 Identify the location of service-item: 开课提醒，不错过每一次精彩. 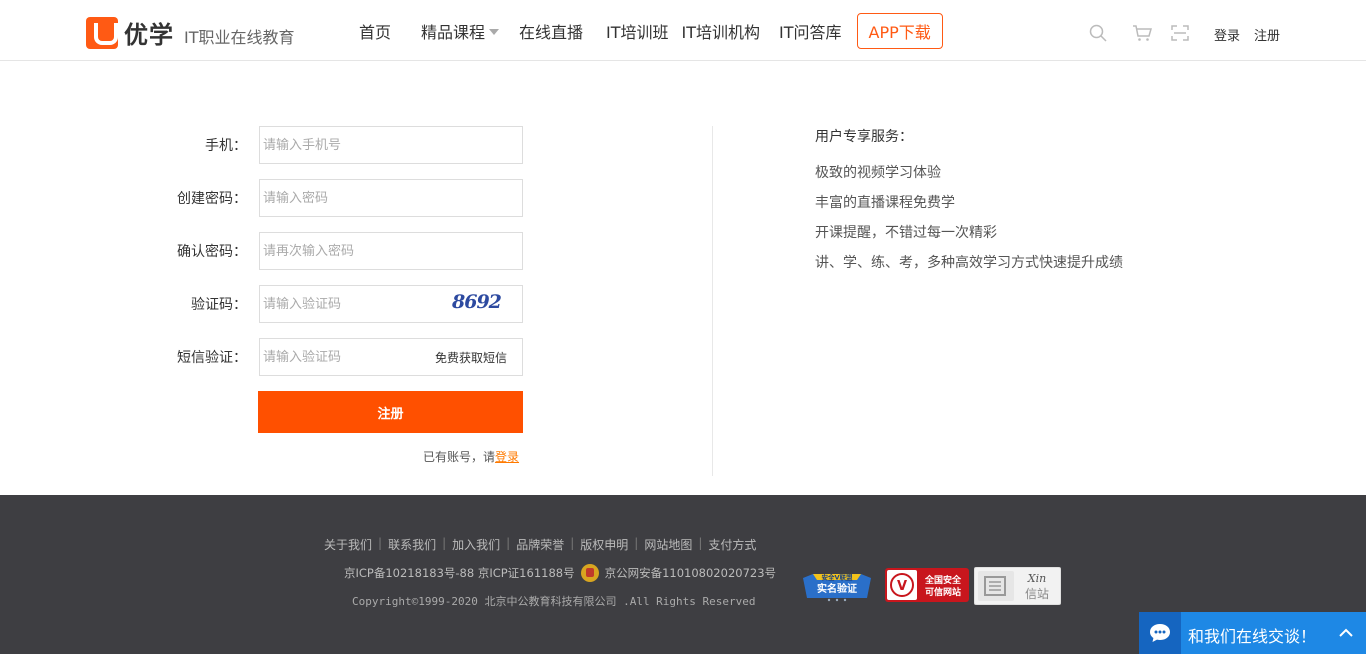
(906, 233).